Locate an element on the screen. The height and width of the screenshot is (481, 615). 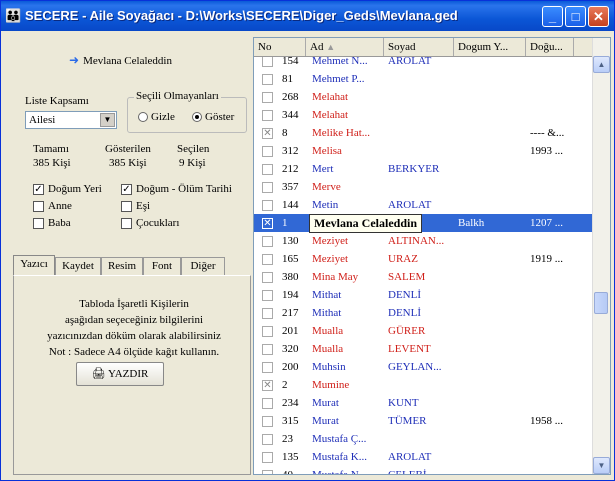
scope-select: Ailesi ▼ is located at coordinates (71, 120).